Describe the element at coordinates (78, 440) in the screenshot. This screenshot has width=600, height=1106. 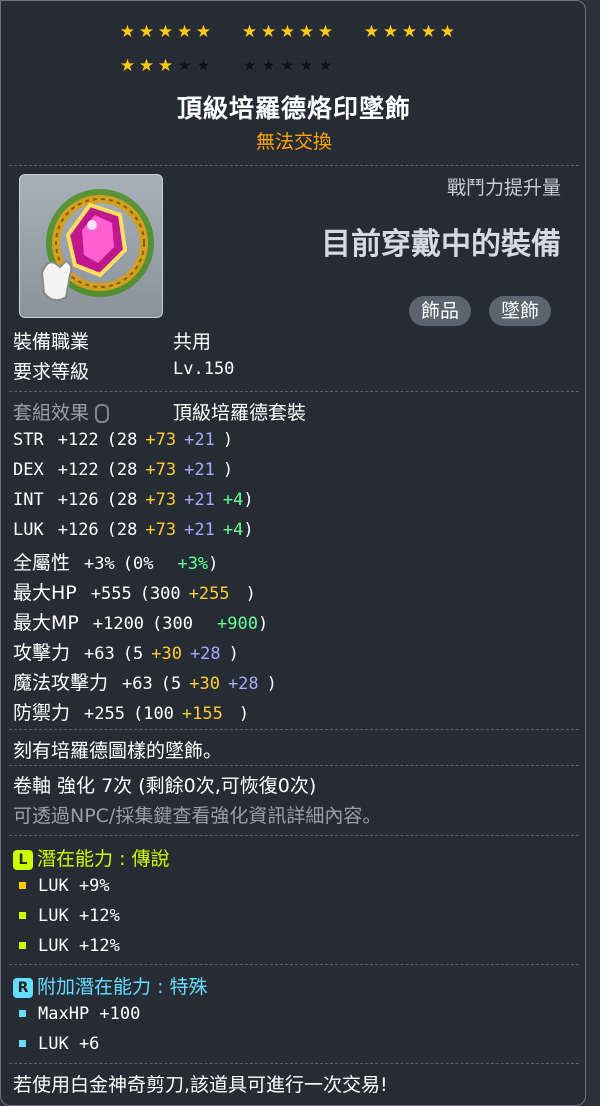
I see `stat-total: +122` at that location.